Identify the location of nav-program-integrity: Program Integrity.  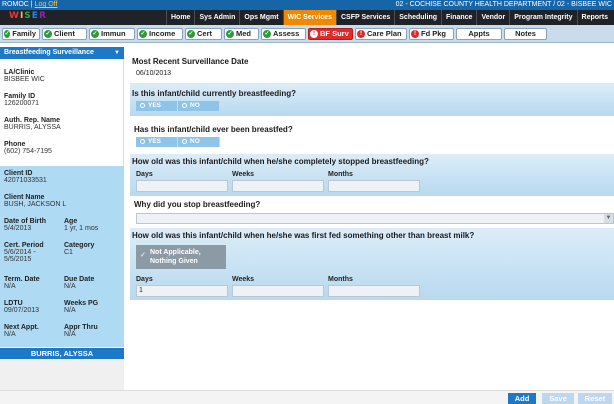
(542, 17).